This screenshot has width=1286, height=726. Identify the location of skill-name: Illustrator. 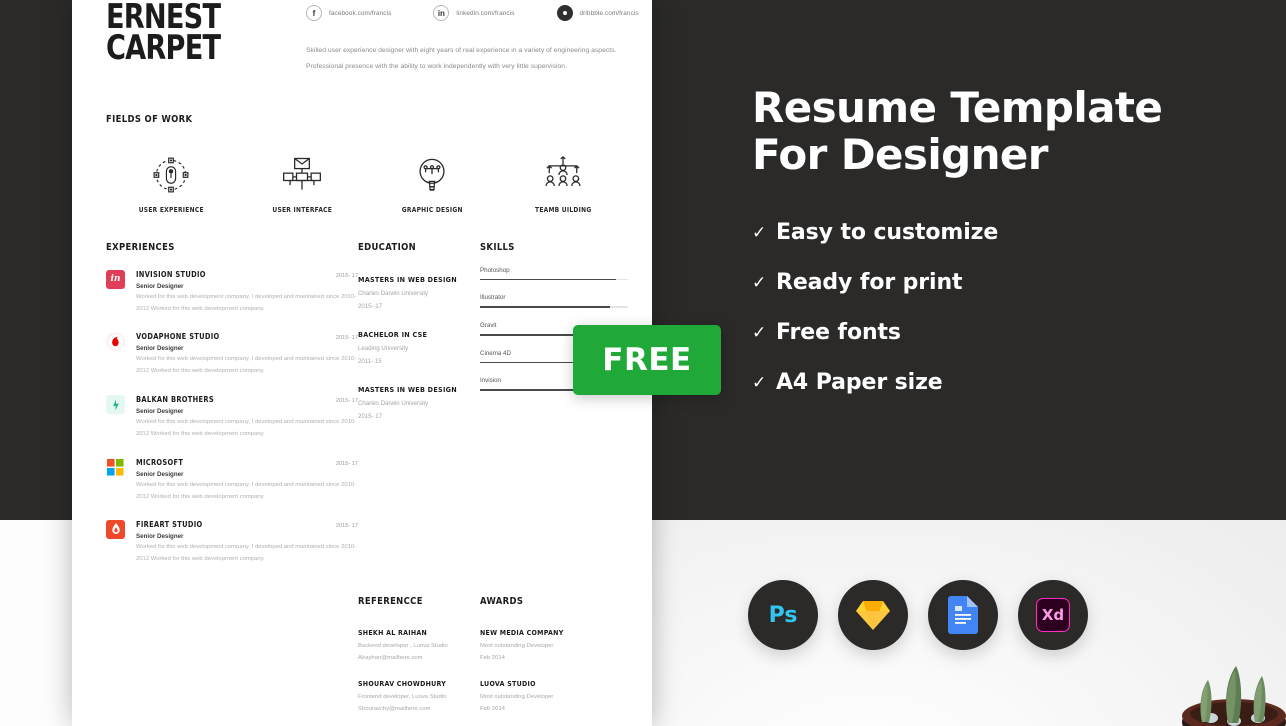
(493, 298).